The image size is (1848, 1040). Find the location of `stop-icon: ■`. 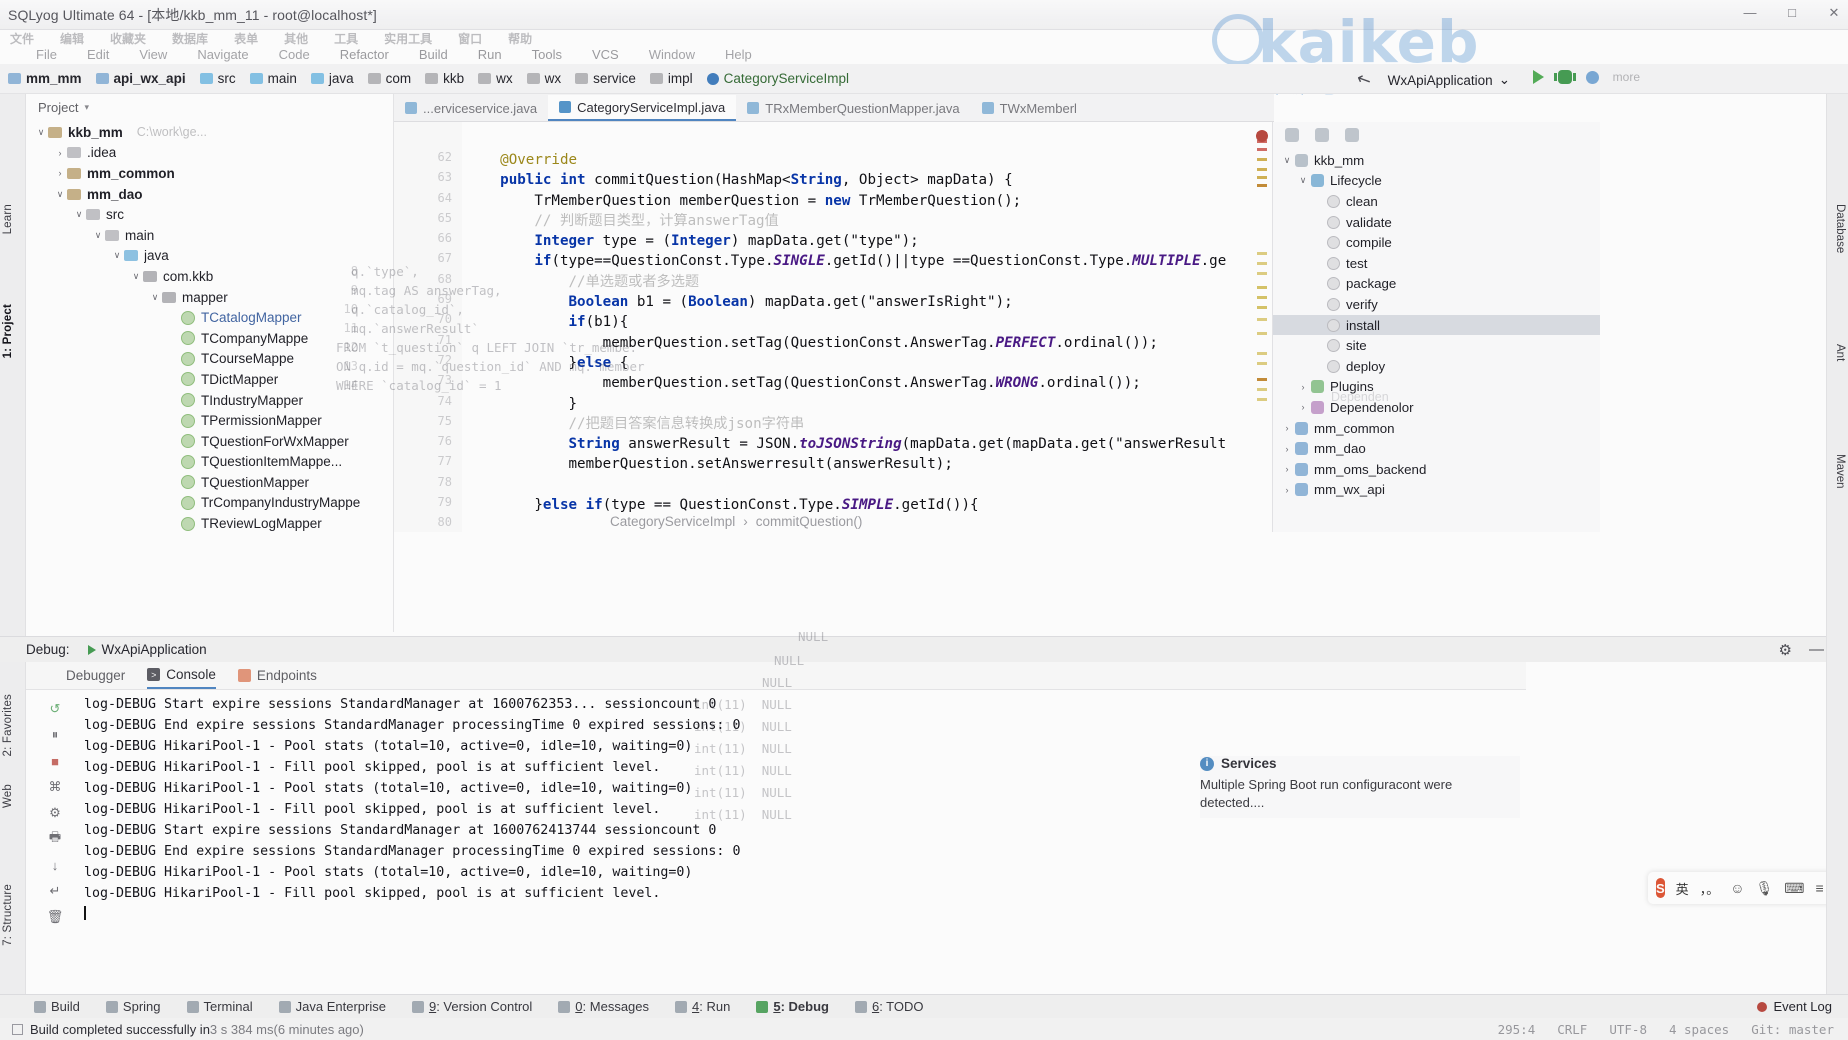

stop-icon: ■ is located at coordinates (55, 761).